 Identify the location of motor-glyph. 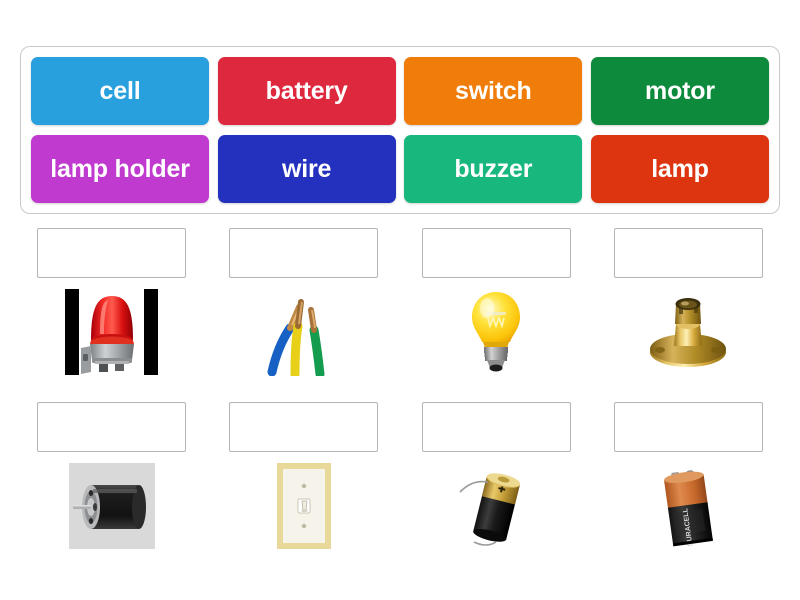
(111, 506).